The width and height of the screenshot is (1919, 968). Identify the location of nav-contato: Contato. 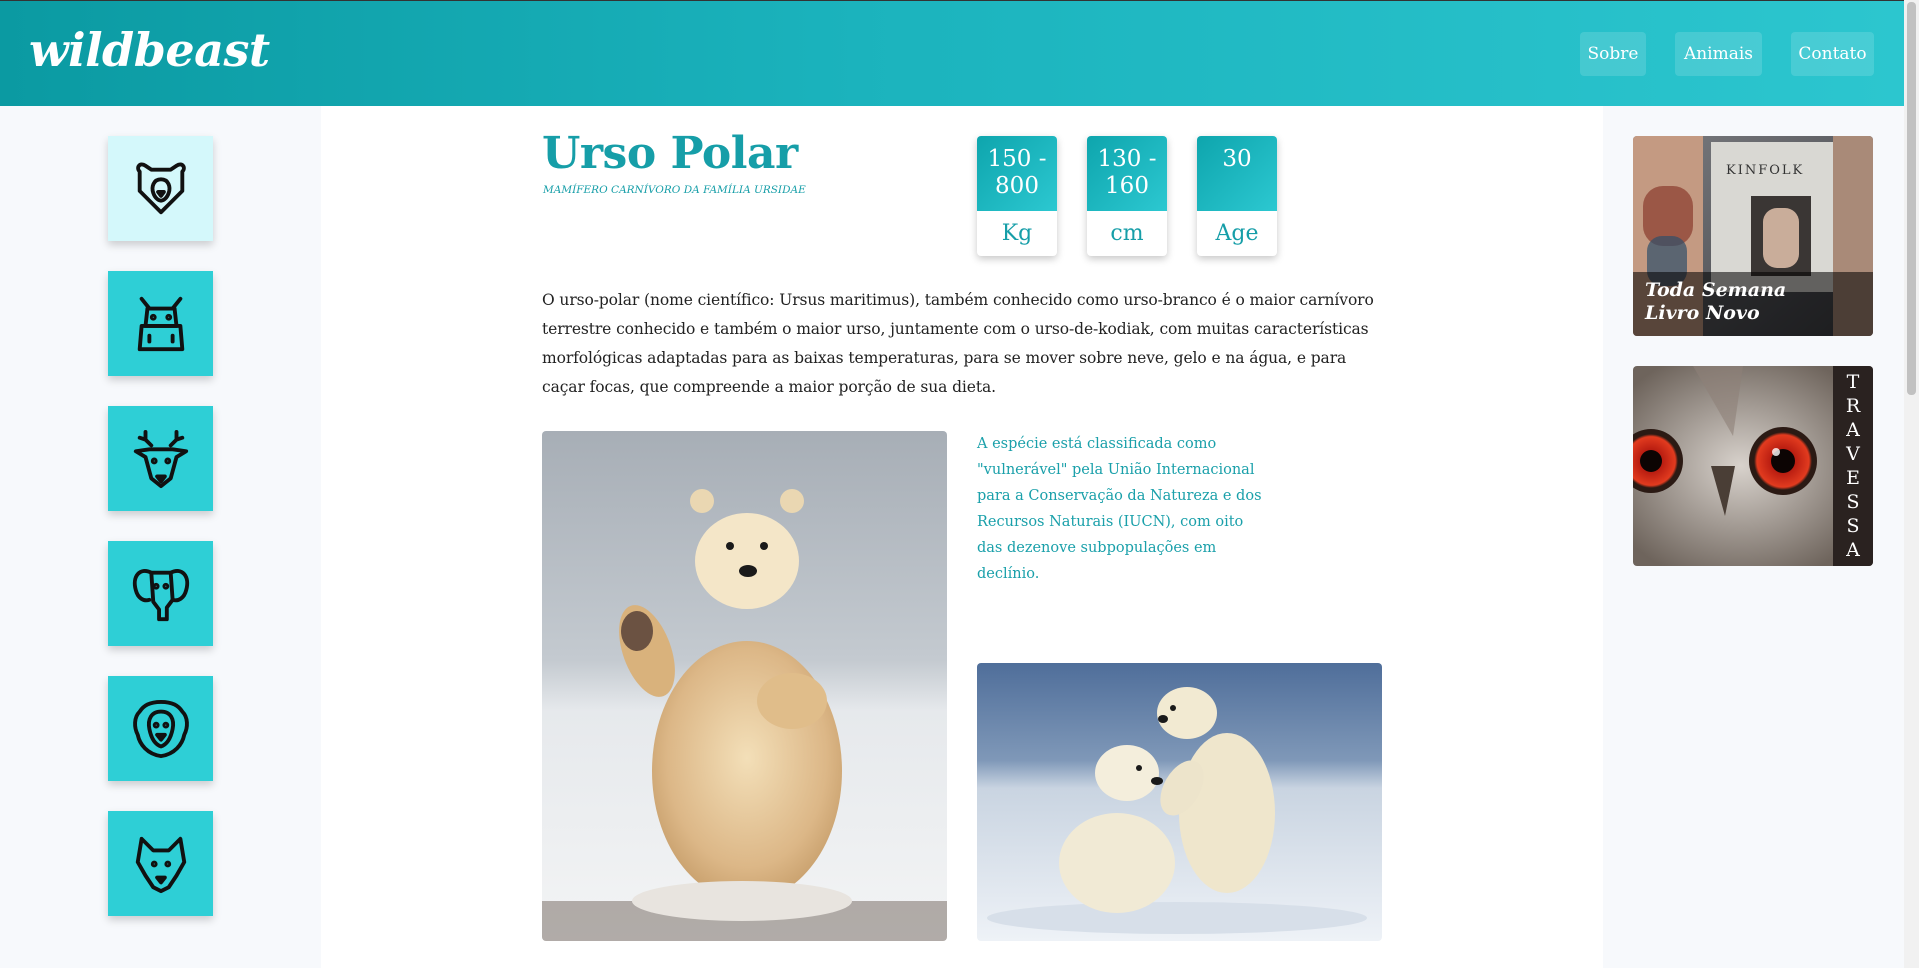
(1832, 54).